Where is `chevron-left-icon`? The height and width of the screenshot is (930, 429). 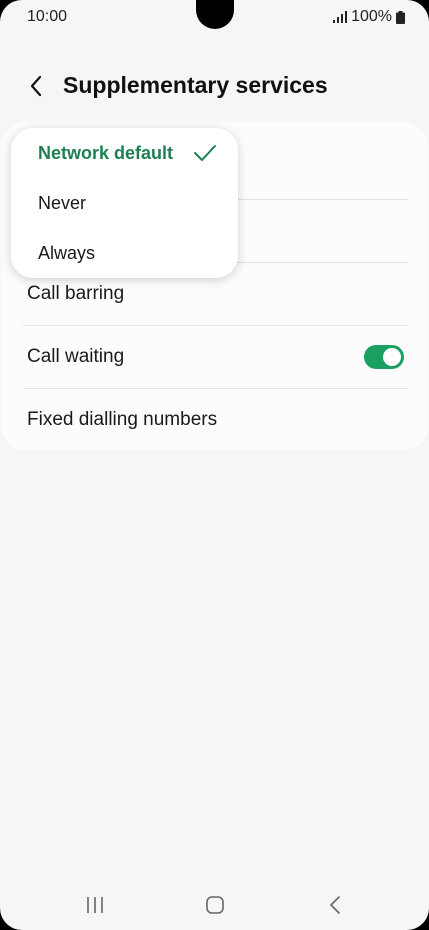
chevron-left-icon is located at coordinates (36, 86).